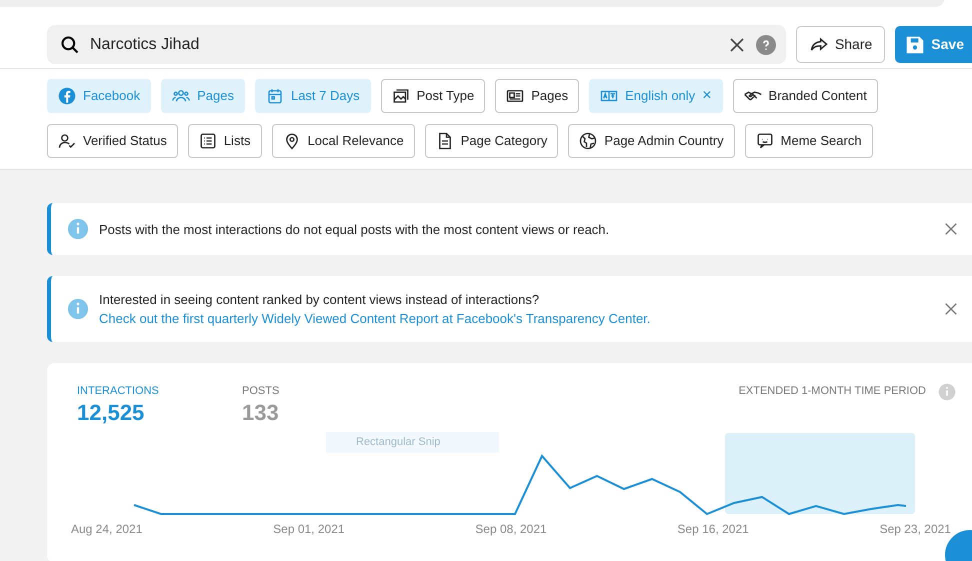 This screenshot has height=561, width=972. What do you see at coordinates (841, 44) in the screenshot?
I see `share-button: Share` at bounding box center [841, 44].